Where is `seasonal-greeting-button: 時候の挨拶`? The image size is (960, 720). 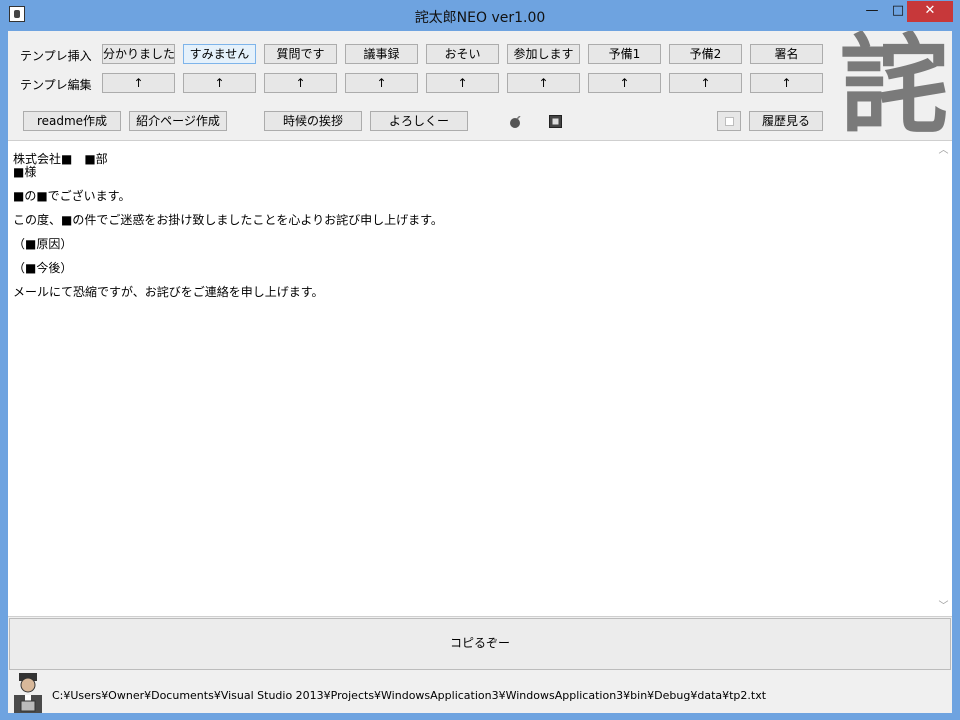
seasonal-greeting-button: 時候の挨拶 is located at coordinates (313, 121).